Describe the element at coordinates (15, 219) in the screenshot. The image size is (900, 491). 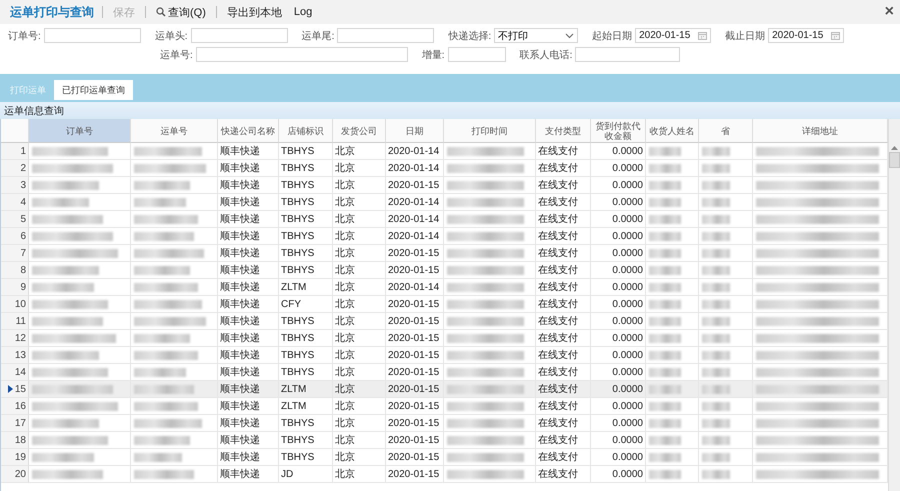
I see `row-header: 5` at that location.